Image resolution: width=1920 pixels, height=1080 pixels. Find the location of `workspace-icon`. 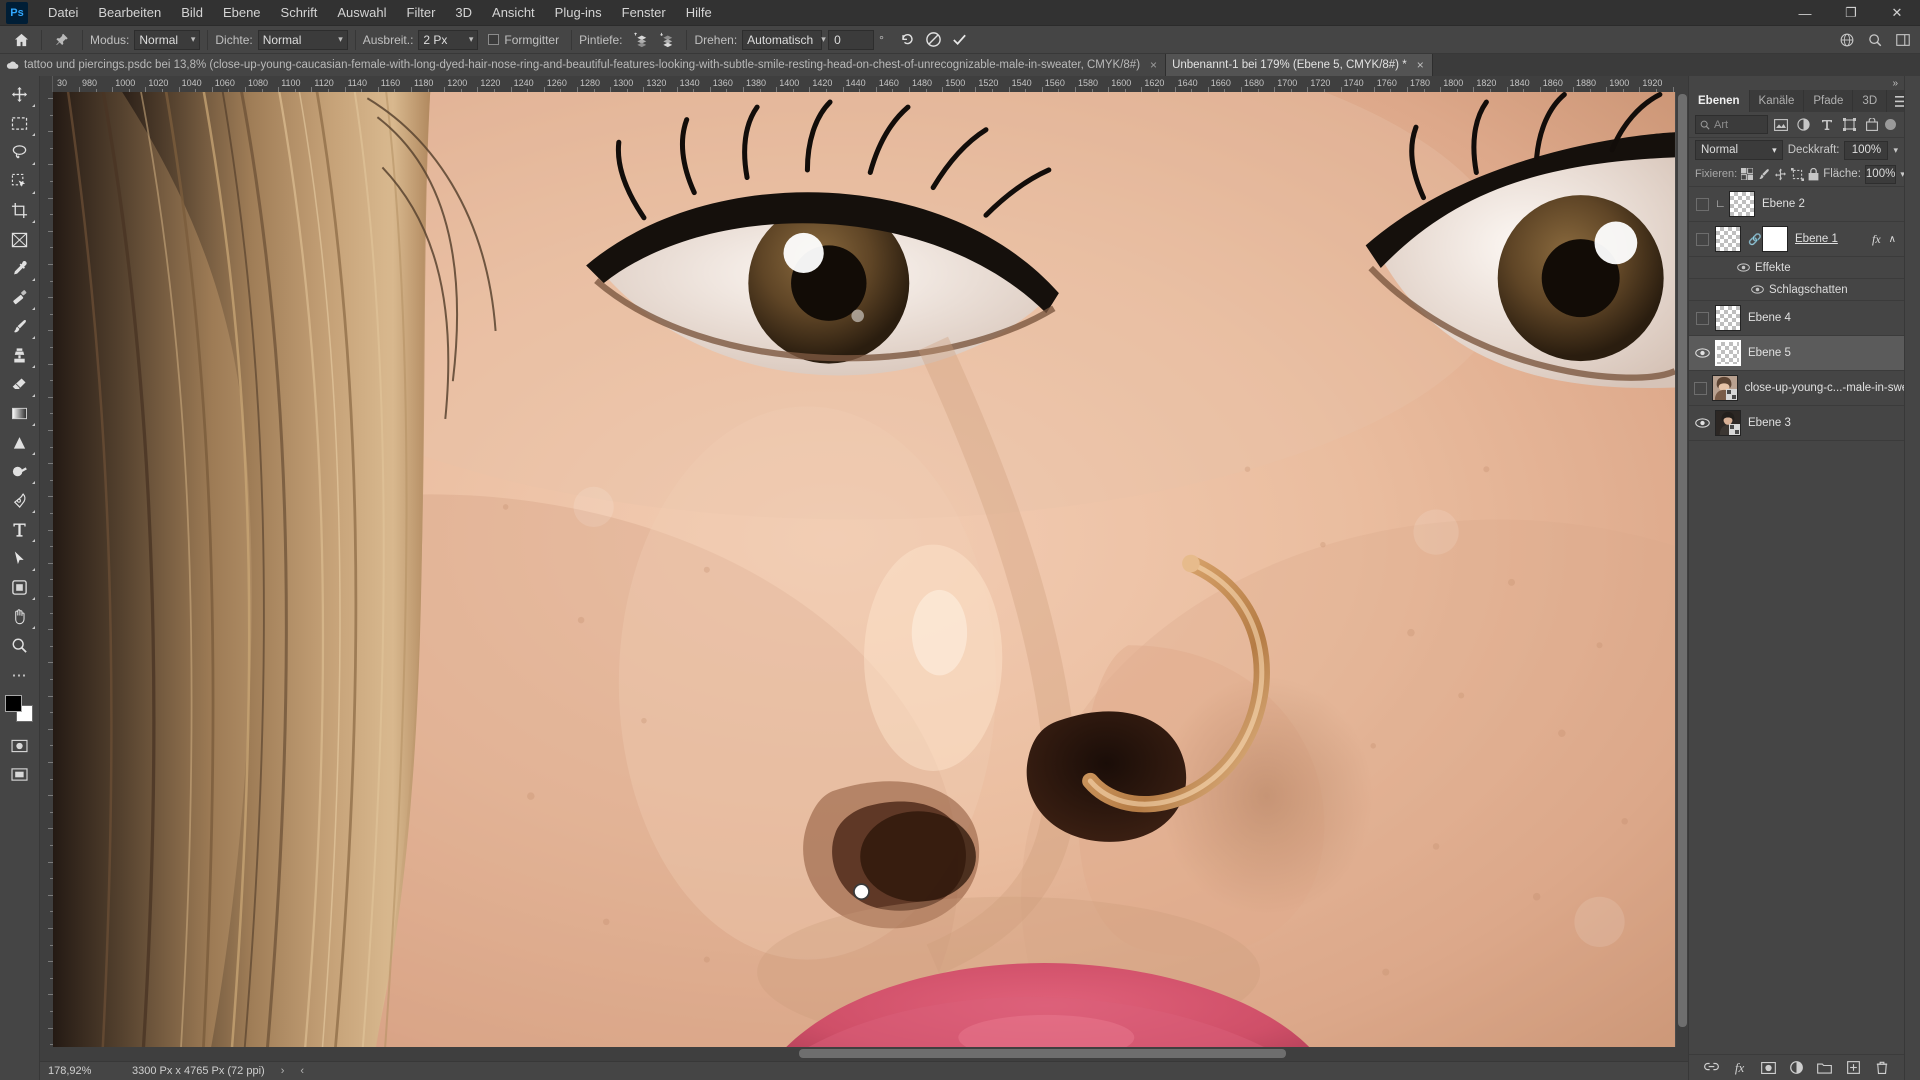

workspace-icon is located at coordinates (1903, 40).